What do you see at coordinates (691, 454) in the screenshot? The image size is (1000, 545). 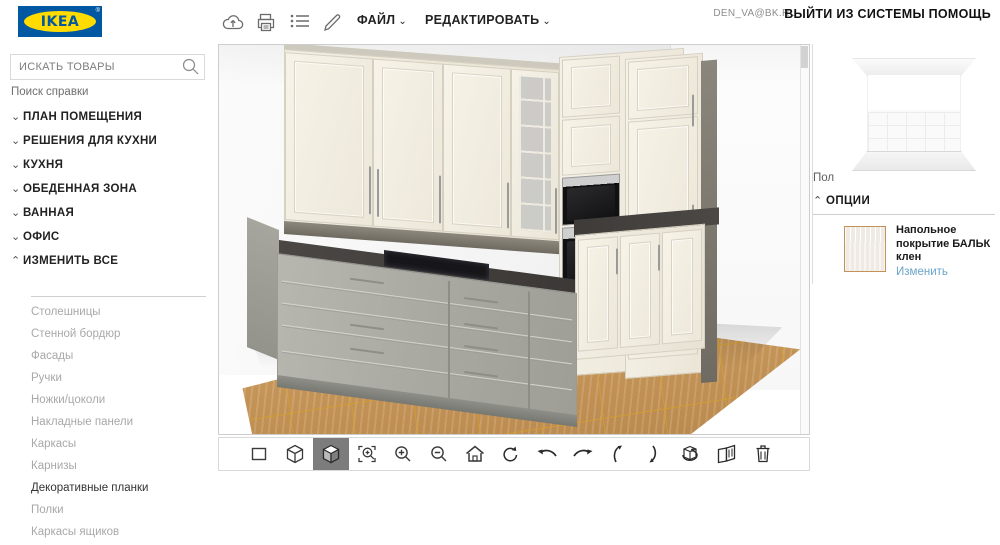 I see `rotate-object-button` at bounding box center [691, 454].